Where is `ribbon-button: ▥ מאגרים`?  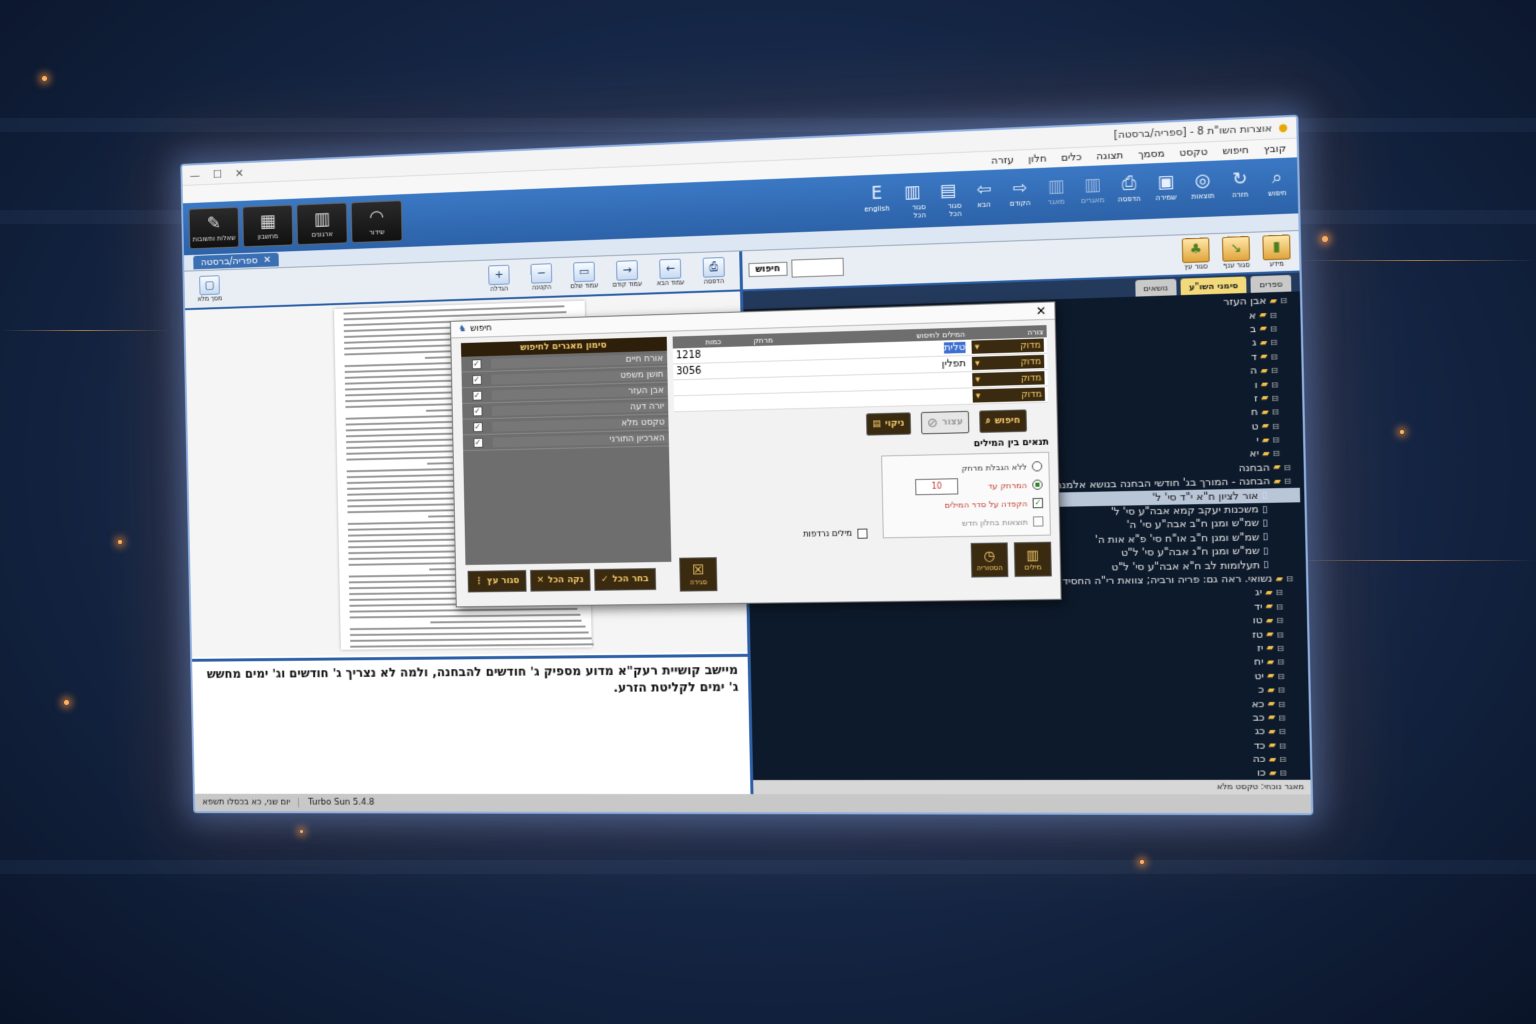 ribbon-button: ▥ מאגרים is located at coordinates (1093, 193).